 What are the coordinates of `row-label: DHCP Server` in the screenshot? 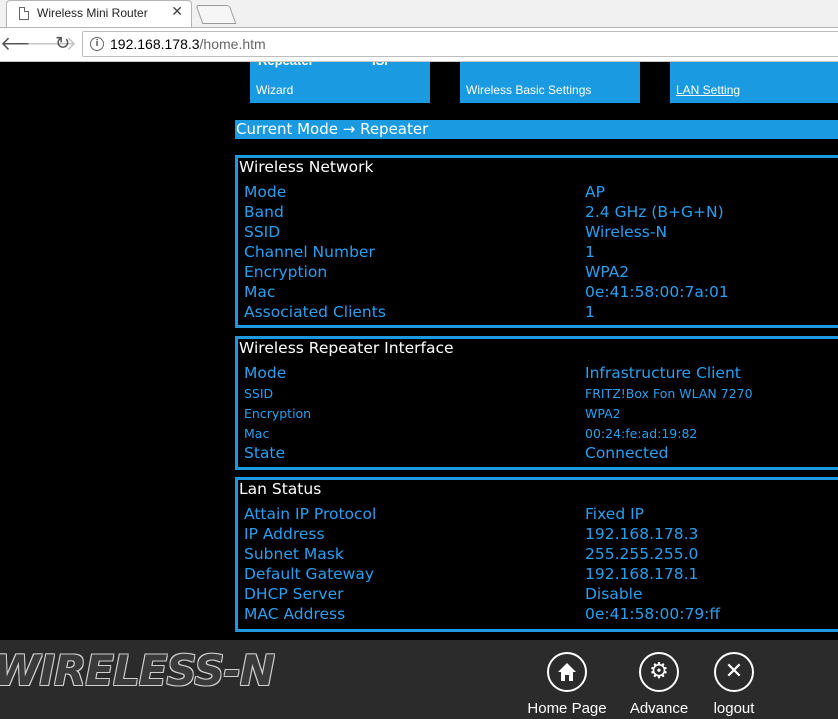 It's located at (294, 594).